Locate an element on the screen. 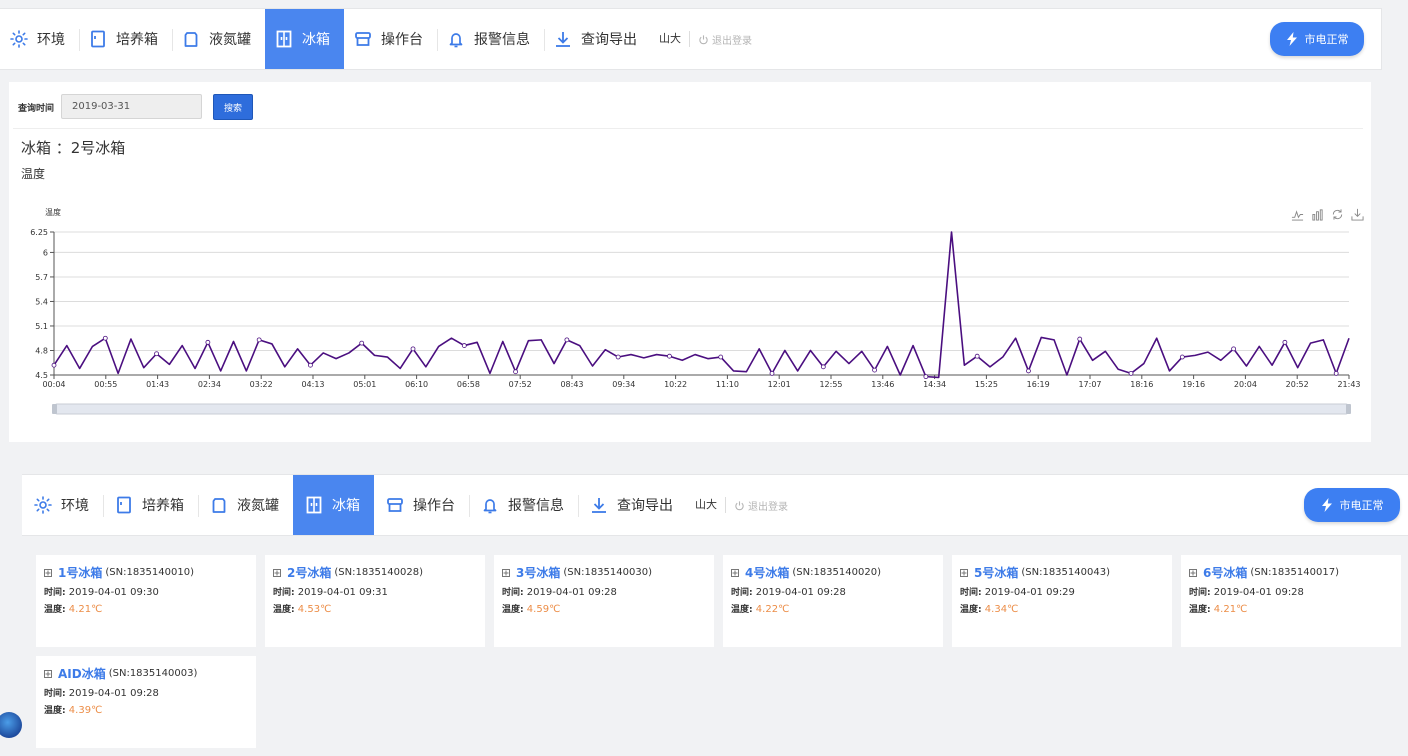 This screenshot has width=1408, height=756. fridge-temp: 4.39℃ is located at coordinates (85, 710).